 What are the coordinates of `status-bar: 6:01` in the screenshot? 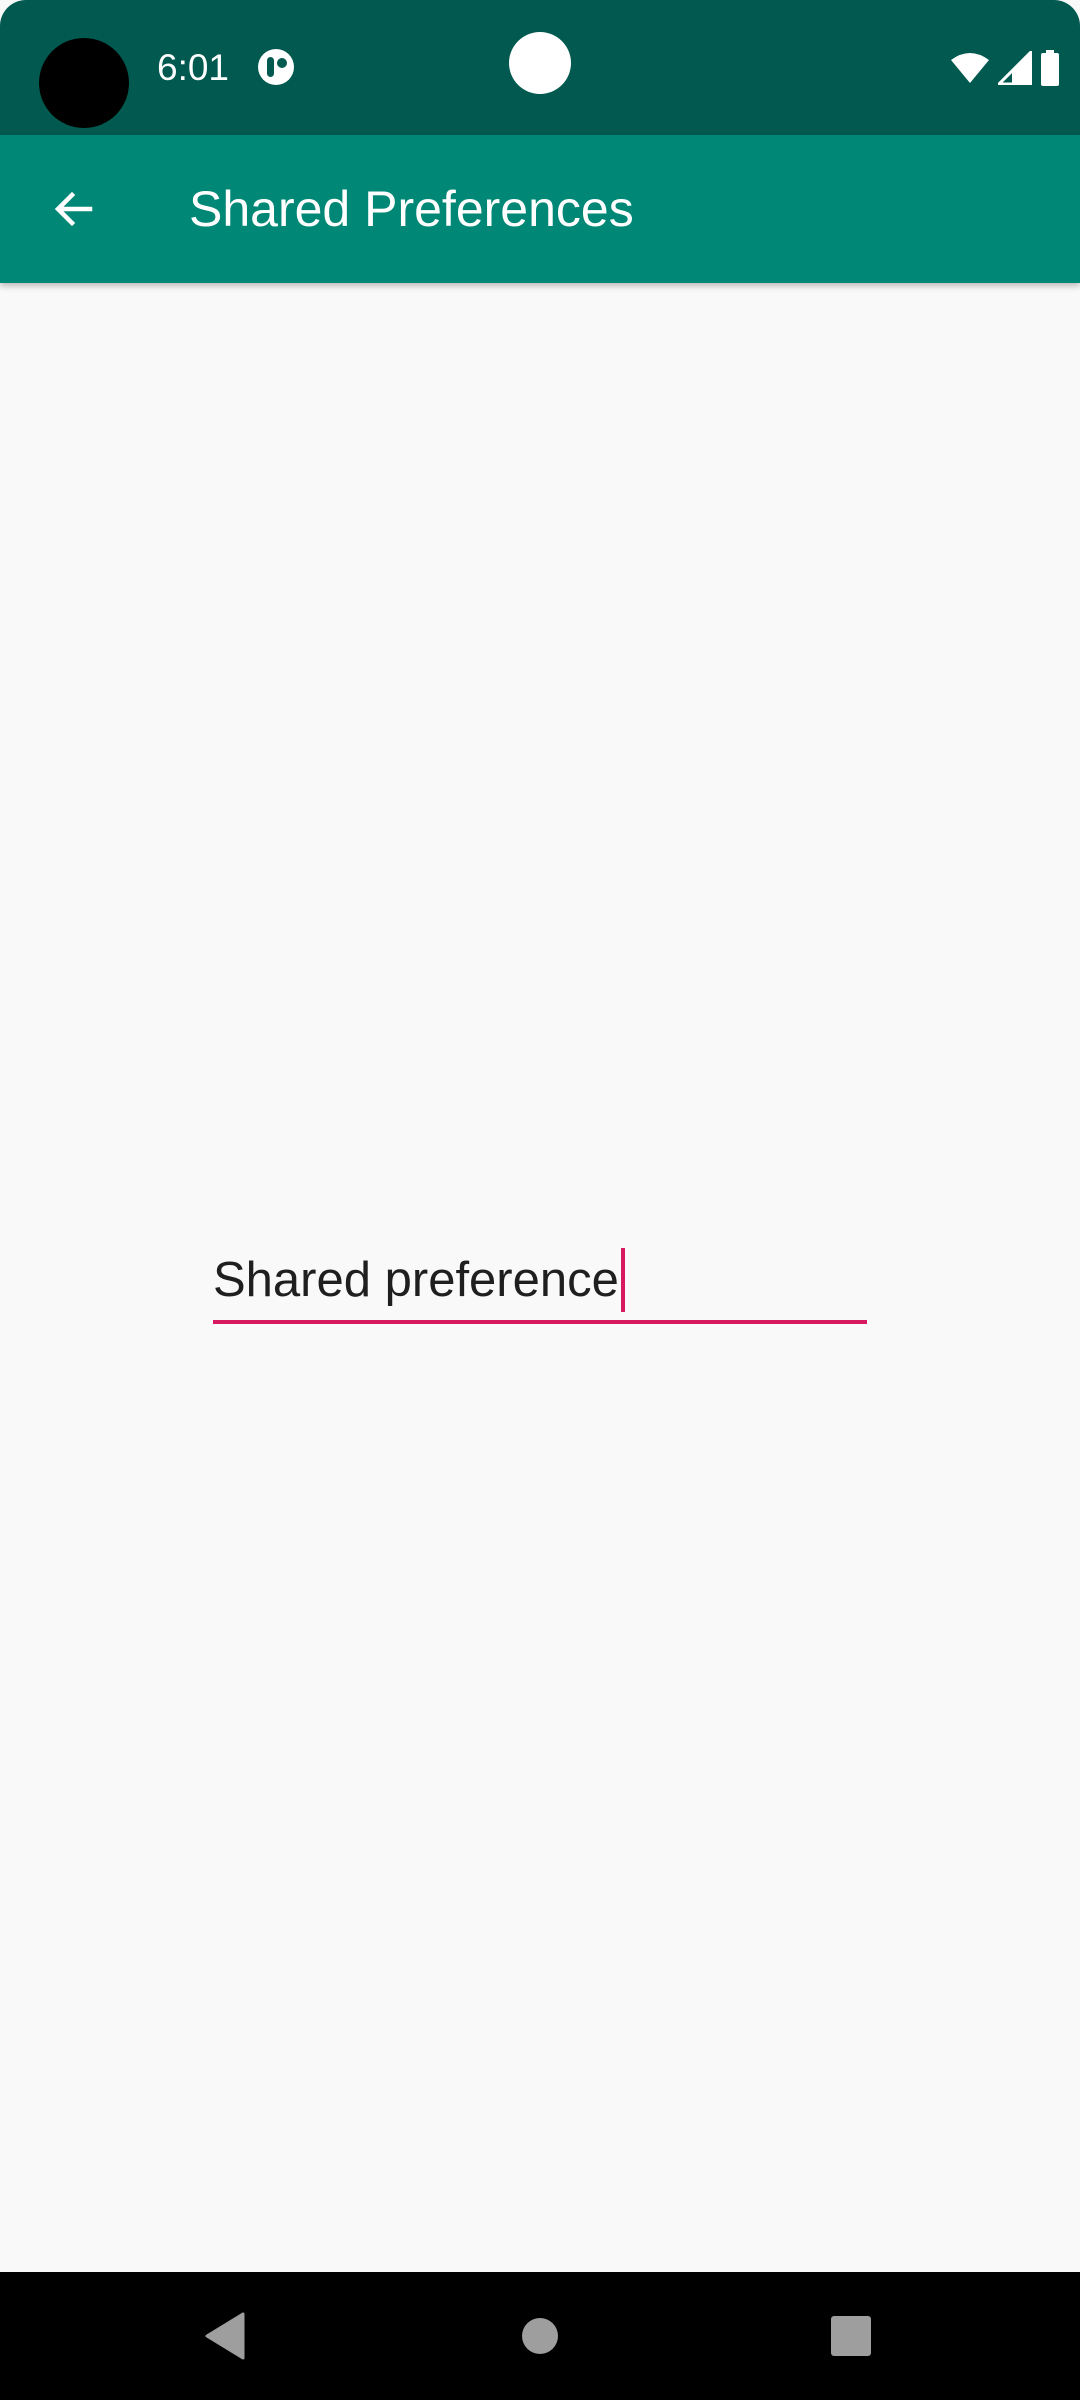 It's located at (540, 67).